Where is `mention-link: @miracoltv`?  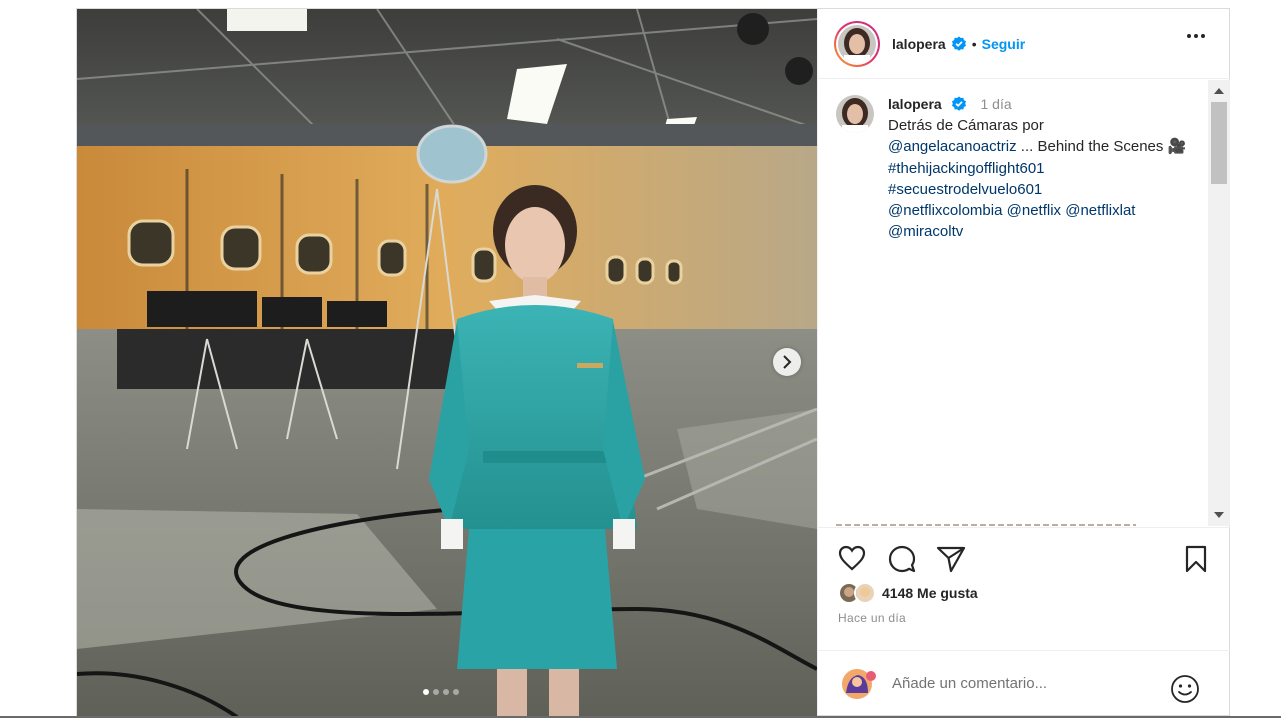
mention-link: @miracoltv is located at coordinates (925, 231).